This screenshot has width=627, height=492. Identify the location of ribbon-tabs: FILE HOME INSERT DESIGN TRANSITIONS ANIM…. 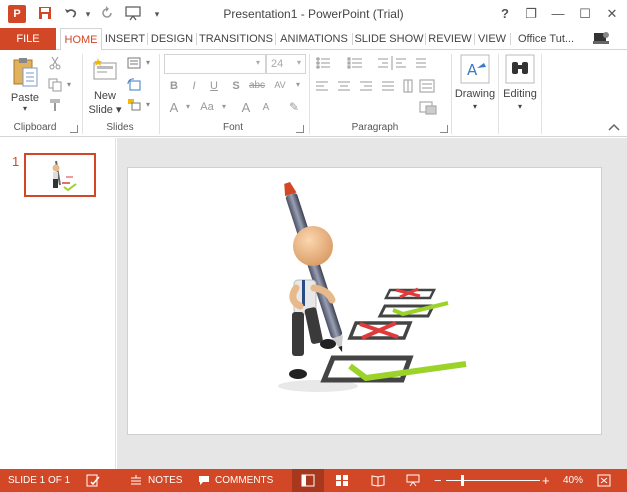
(313, 39).